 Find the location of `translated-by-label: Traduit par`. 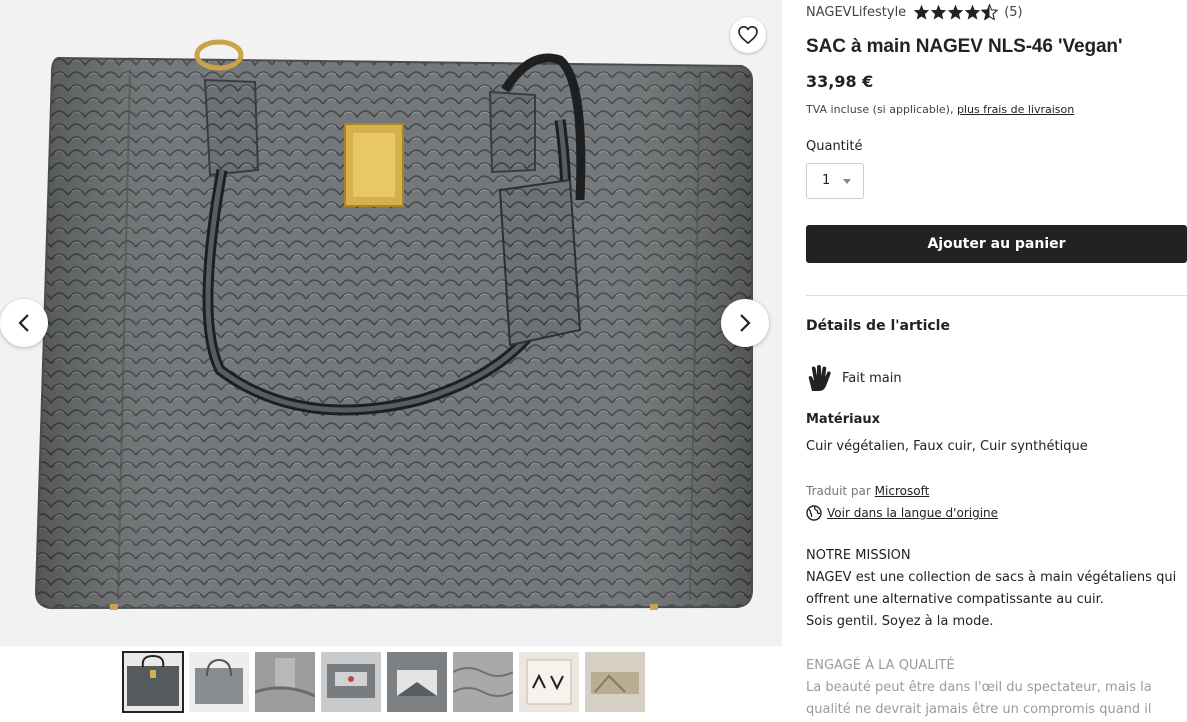

translated-by-label: Traduit par is located at coordinates (838, 491).